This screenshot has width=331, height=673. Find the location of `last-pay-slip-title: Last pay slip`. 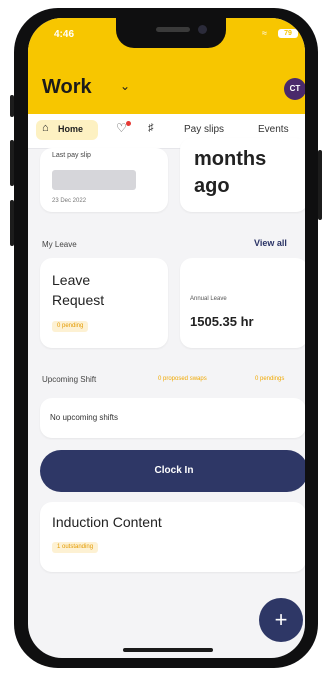

last-pay-slip-title: Last pay slip is located at coordinates (71, 155).